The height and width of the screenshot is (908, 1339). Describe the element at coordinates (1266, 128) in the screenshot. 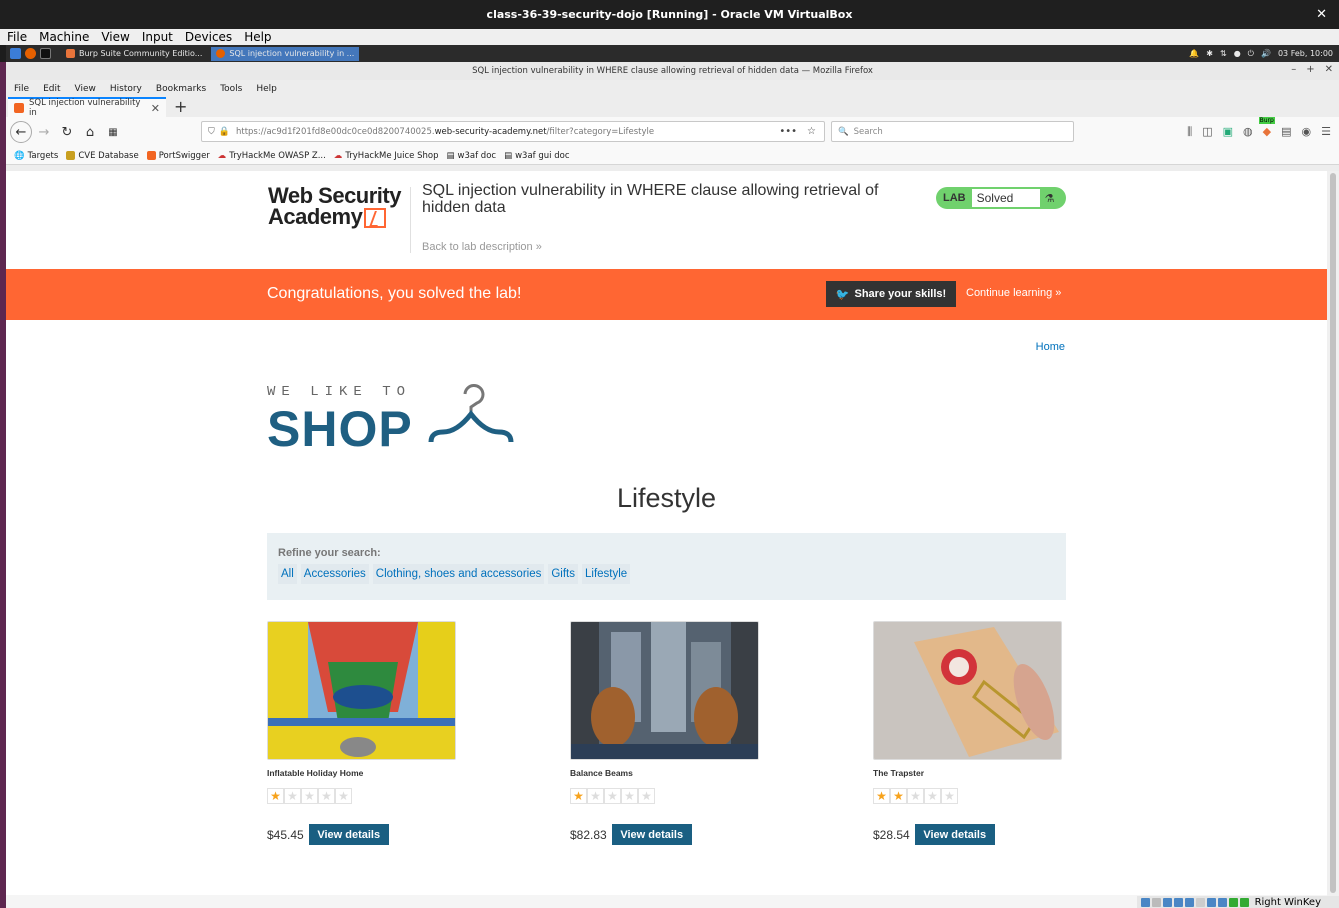

I see `burp-extension-icon: ◆ Burp` at that location.